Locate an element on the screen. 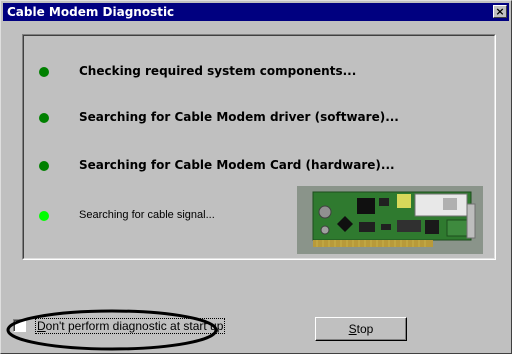 This screenshot has height=354, width=512. title-bar: Cable Modem Diagnostic × is located at coordinates (256, 12).